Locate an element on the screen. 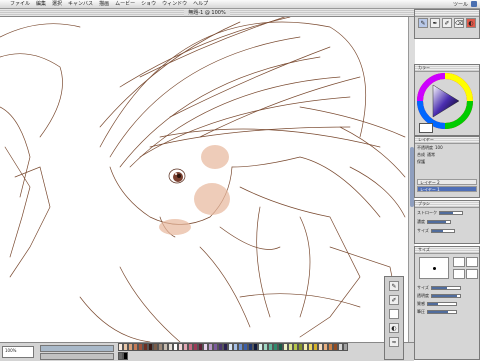 This screenshot has width=480, height=361. menu-canvas: キャンバス is located at coordinates (80, 4).